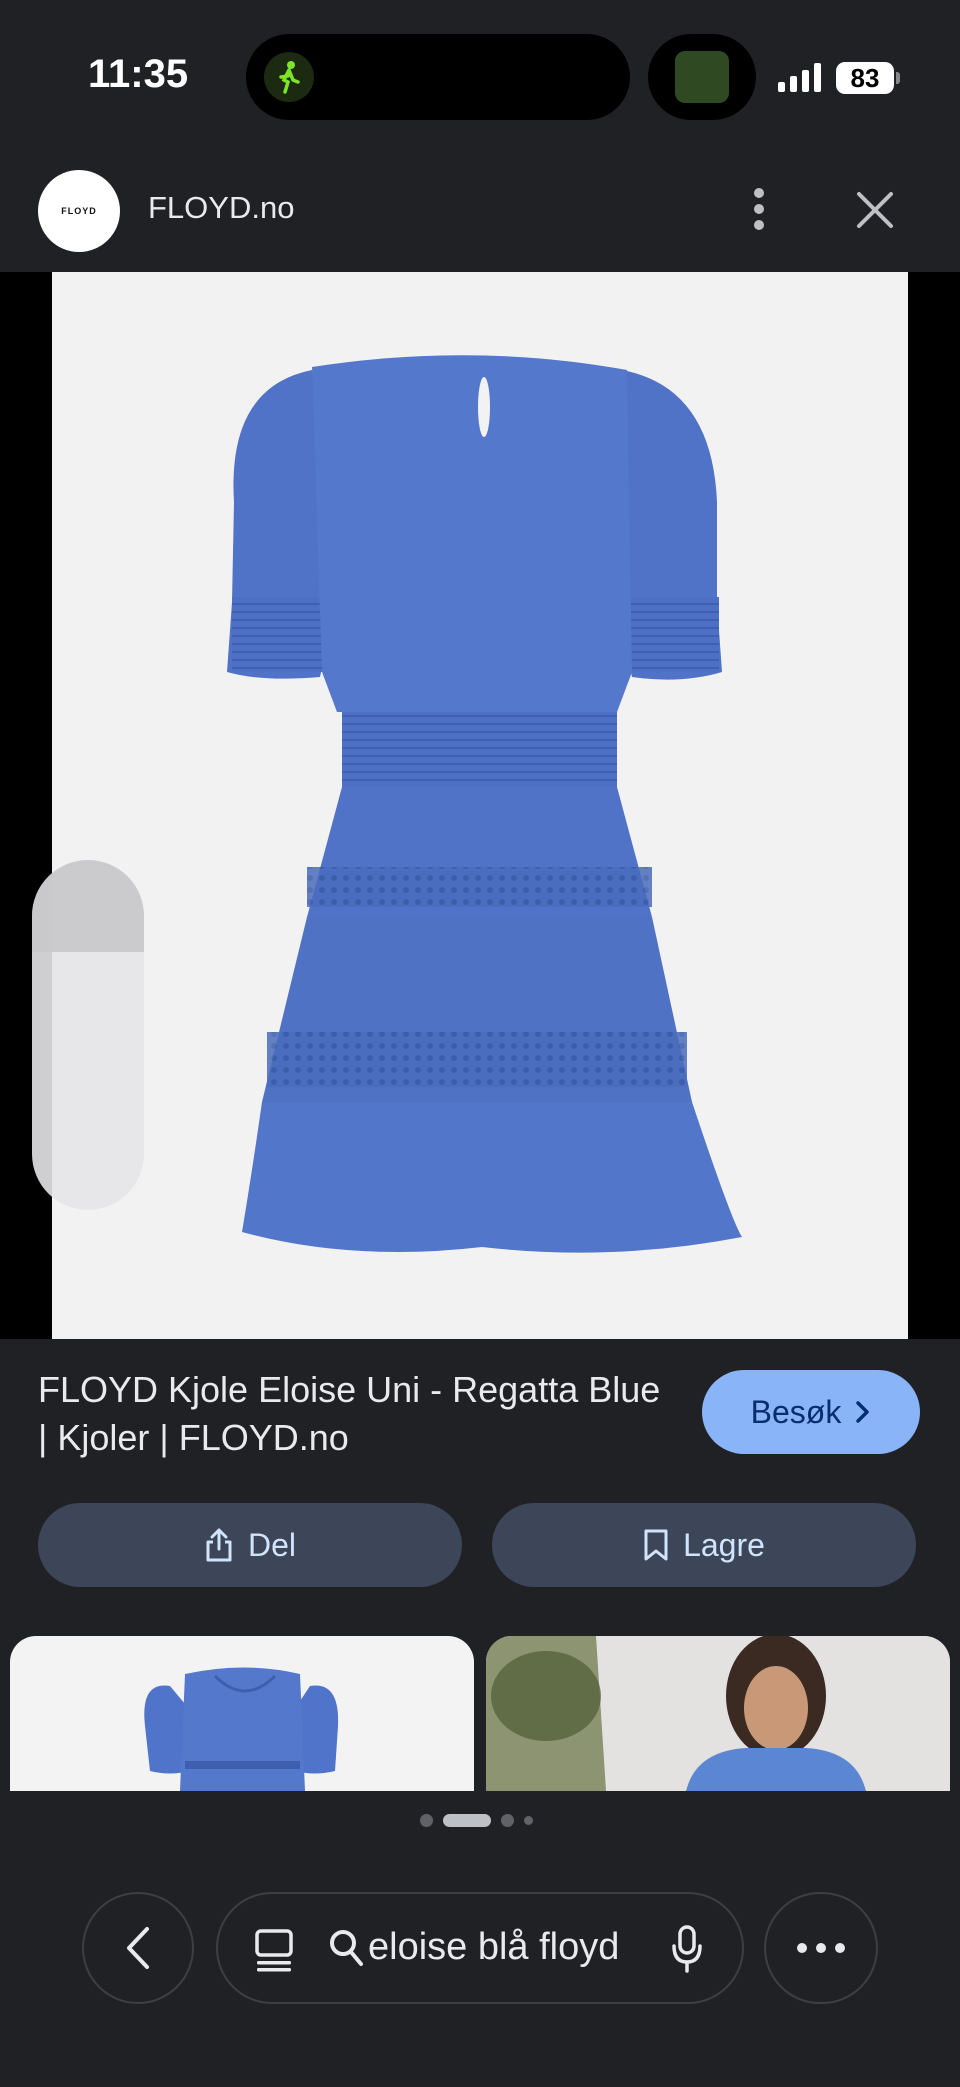 This screenshot has height=2087, width=960. I want to click on site-logo: FLOYD, so click(79, 211).